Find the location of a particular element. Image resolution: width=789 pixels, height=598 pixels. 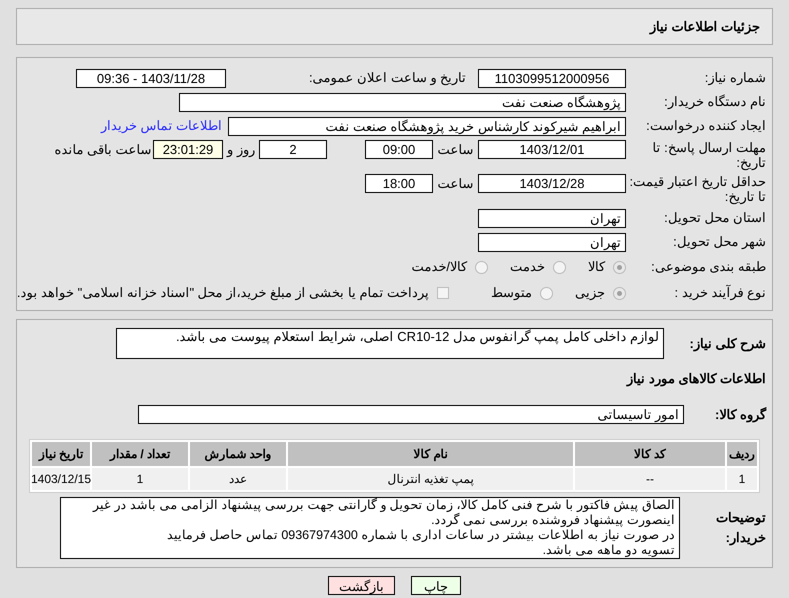

field-label: شماره نیاز: is located at coordinates (735, 78).